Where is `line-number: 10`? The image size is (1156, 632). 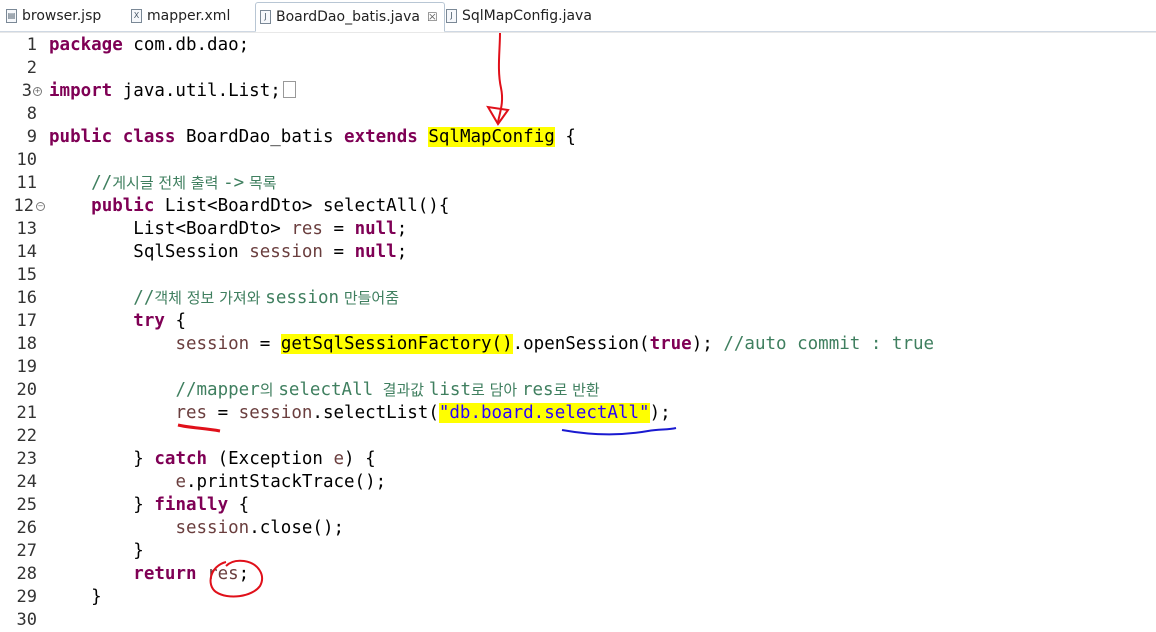 line-number: 10 is located at coordinates (26, 160).